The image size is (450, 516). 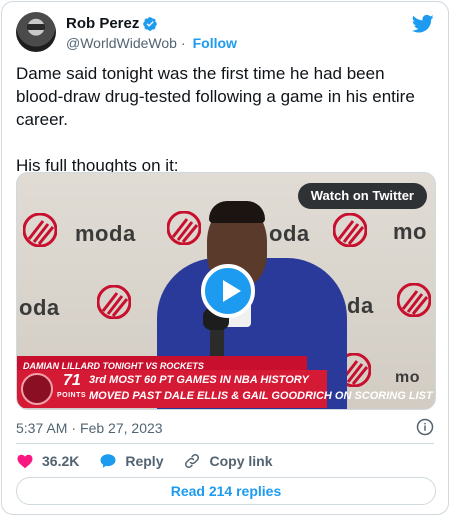 I want to click on reply-button: Reply, so click(x=131, y=461).